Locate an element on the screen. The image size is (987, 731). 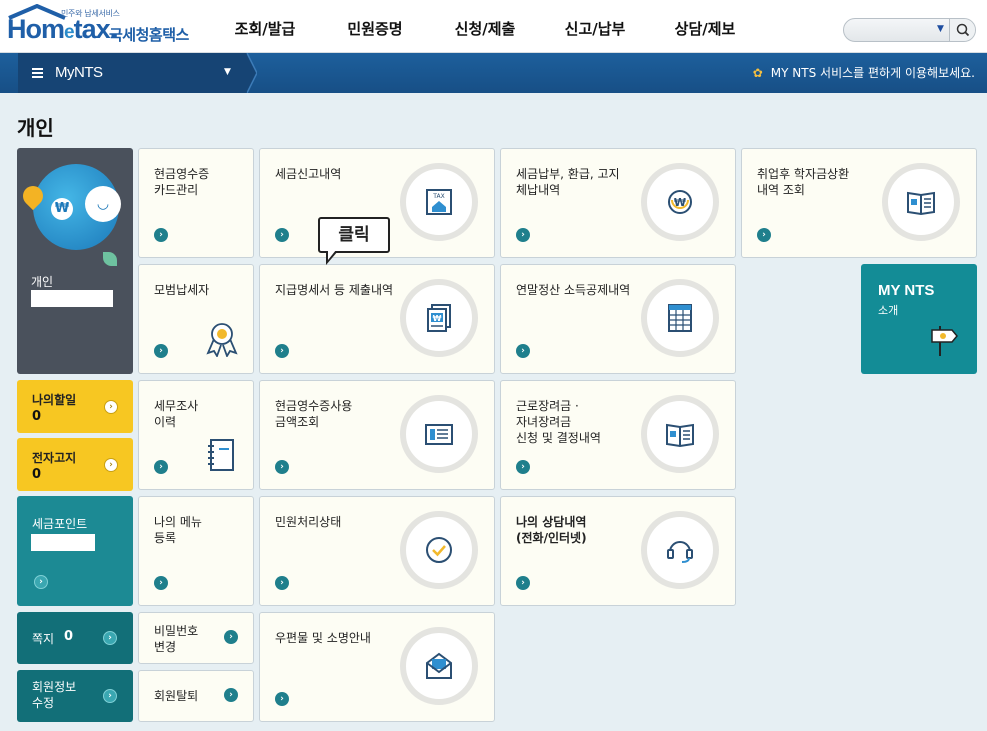
profile-panel: ₩ ◡ 개인 is located at coordinates (75, 261).